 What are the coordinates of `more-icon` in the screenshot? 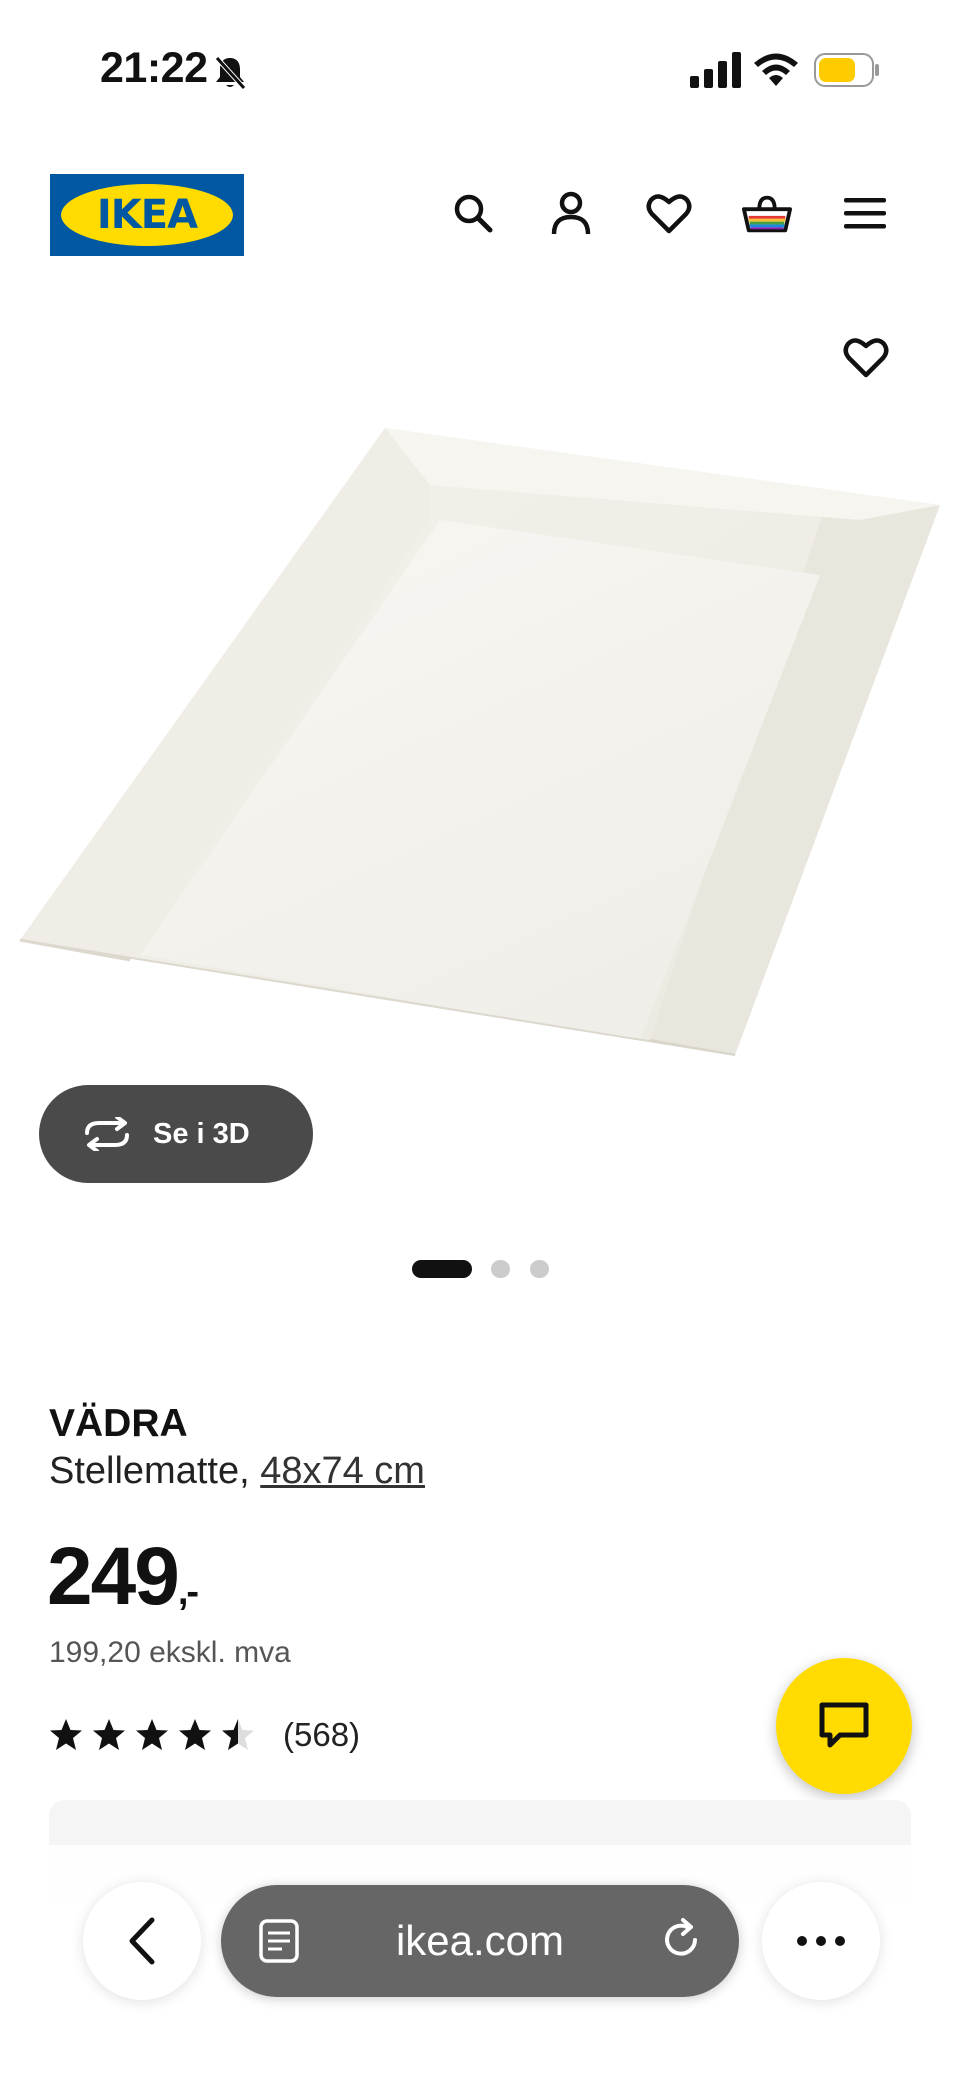 It's located at (821, 1941).